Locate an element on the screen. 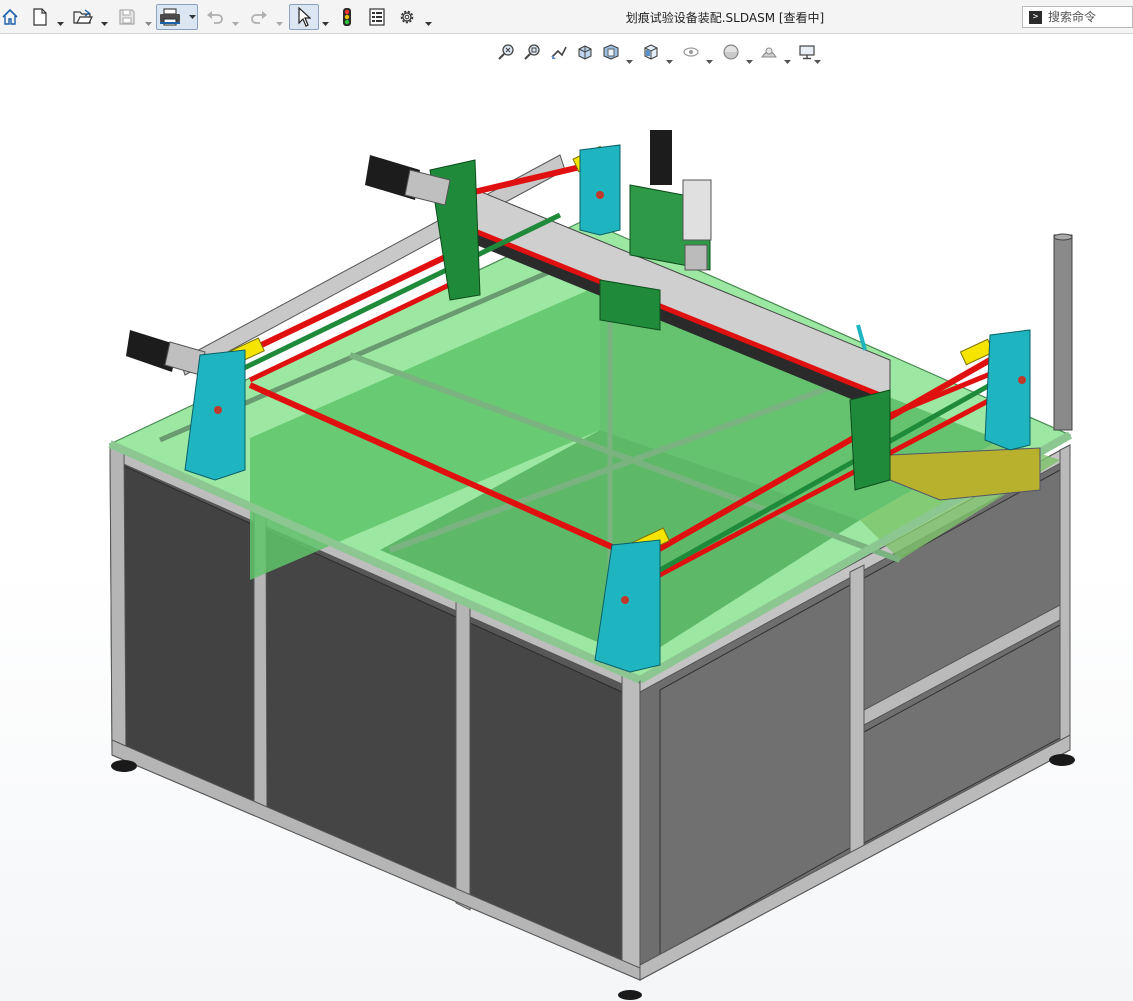 Image resolution: width=1133 pixels, height=1001 pixels. dynamic-annotation-button is located at coordinates (611, 52).